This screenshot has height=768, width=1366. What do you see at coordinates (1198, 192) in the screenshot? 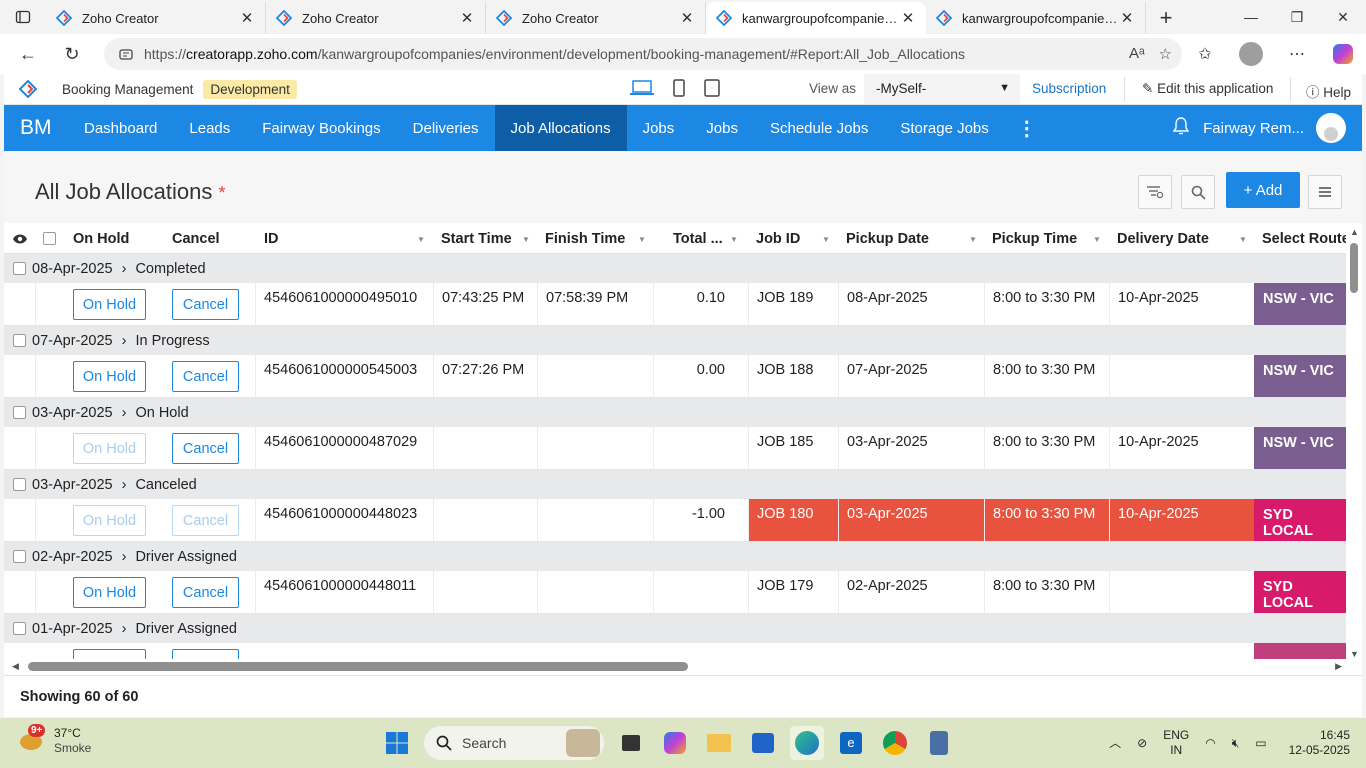
I see `search-button` at bounding box center [1198, 192].